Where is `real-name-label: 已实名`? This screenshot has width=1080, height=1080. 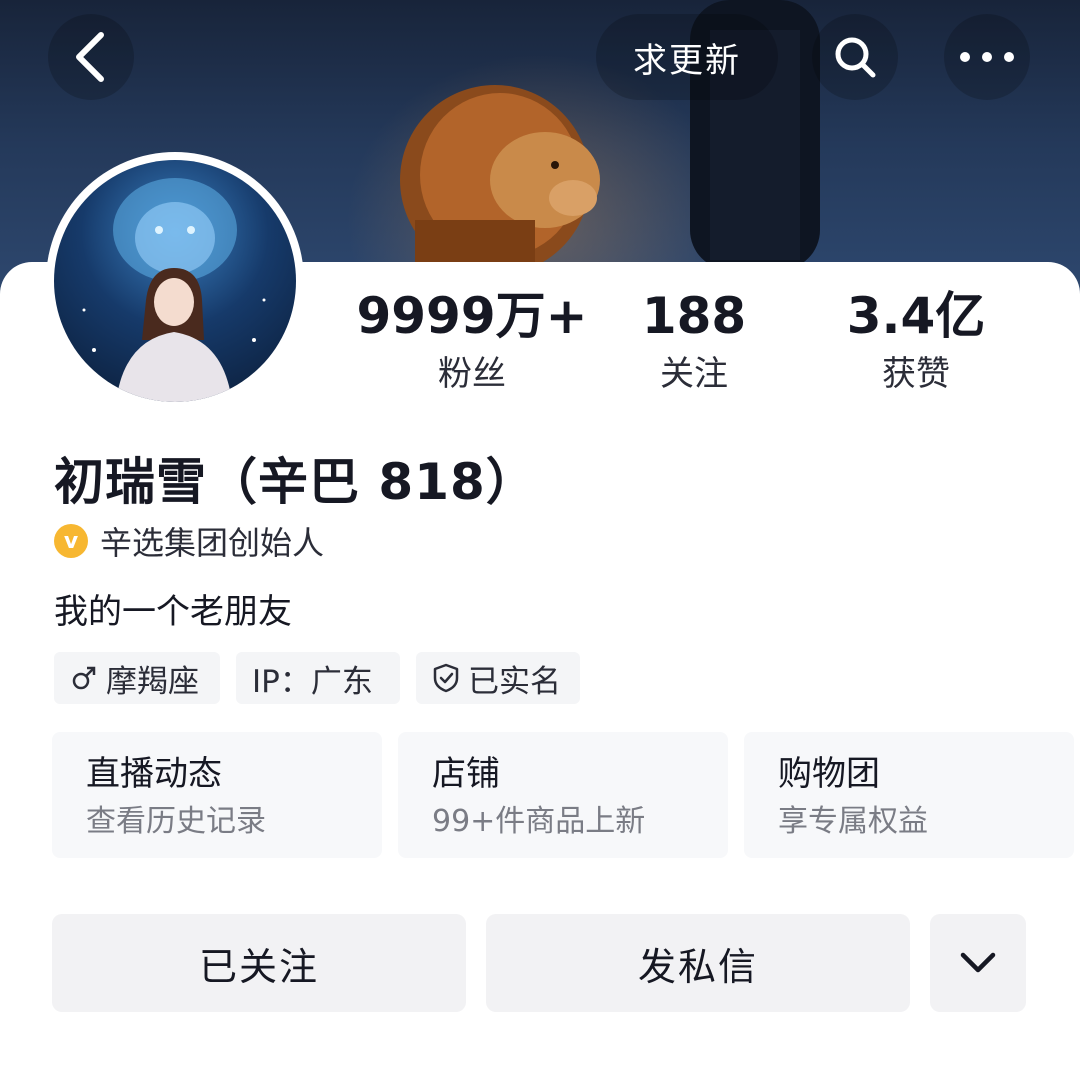 real-name-label: 已实名 is located at coordinates (514, 681).